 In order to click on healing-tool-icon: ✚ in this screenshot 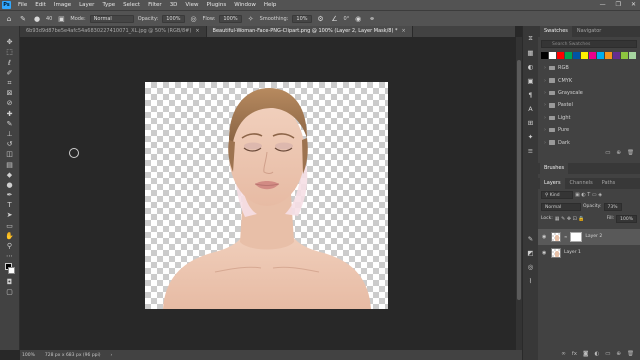, I will do `click(9, 113)`.